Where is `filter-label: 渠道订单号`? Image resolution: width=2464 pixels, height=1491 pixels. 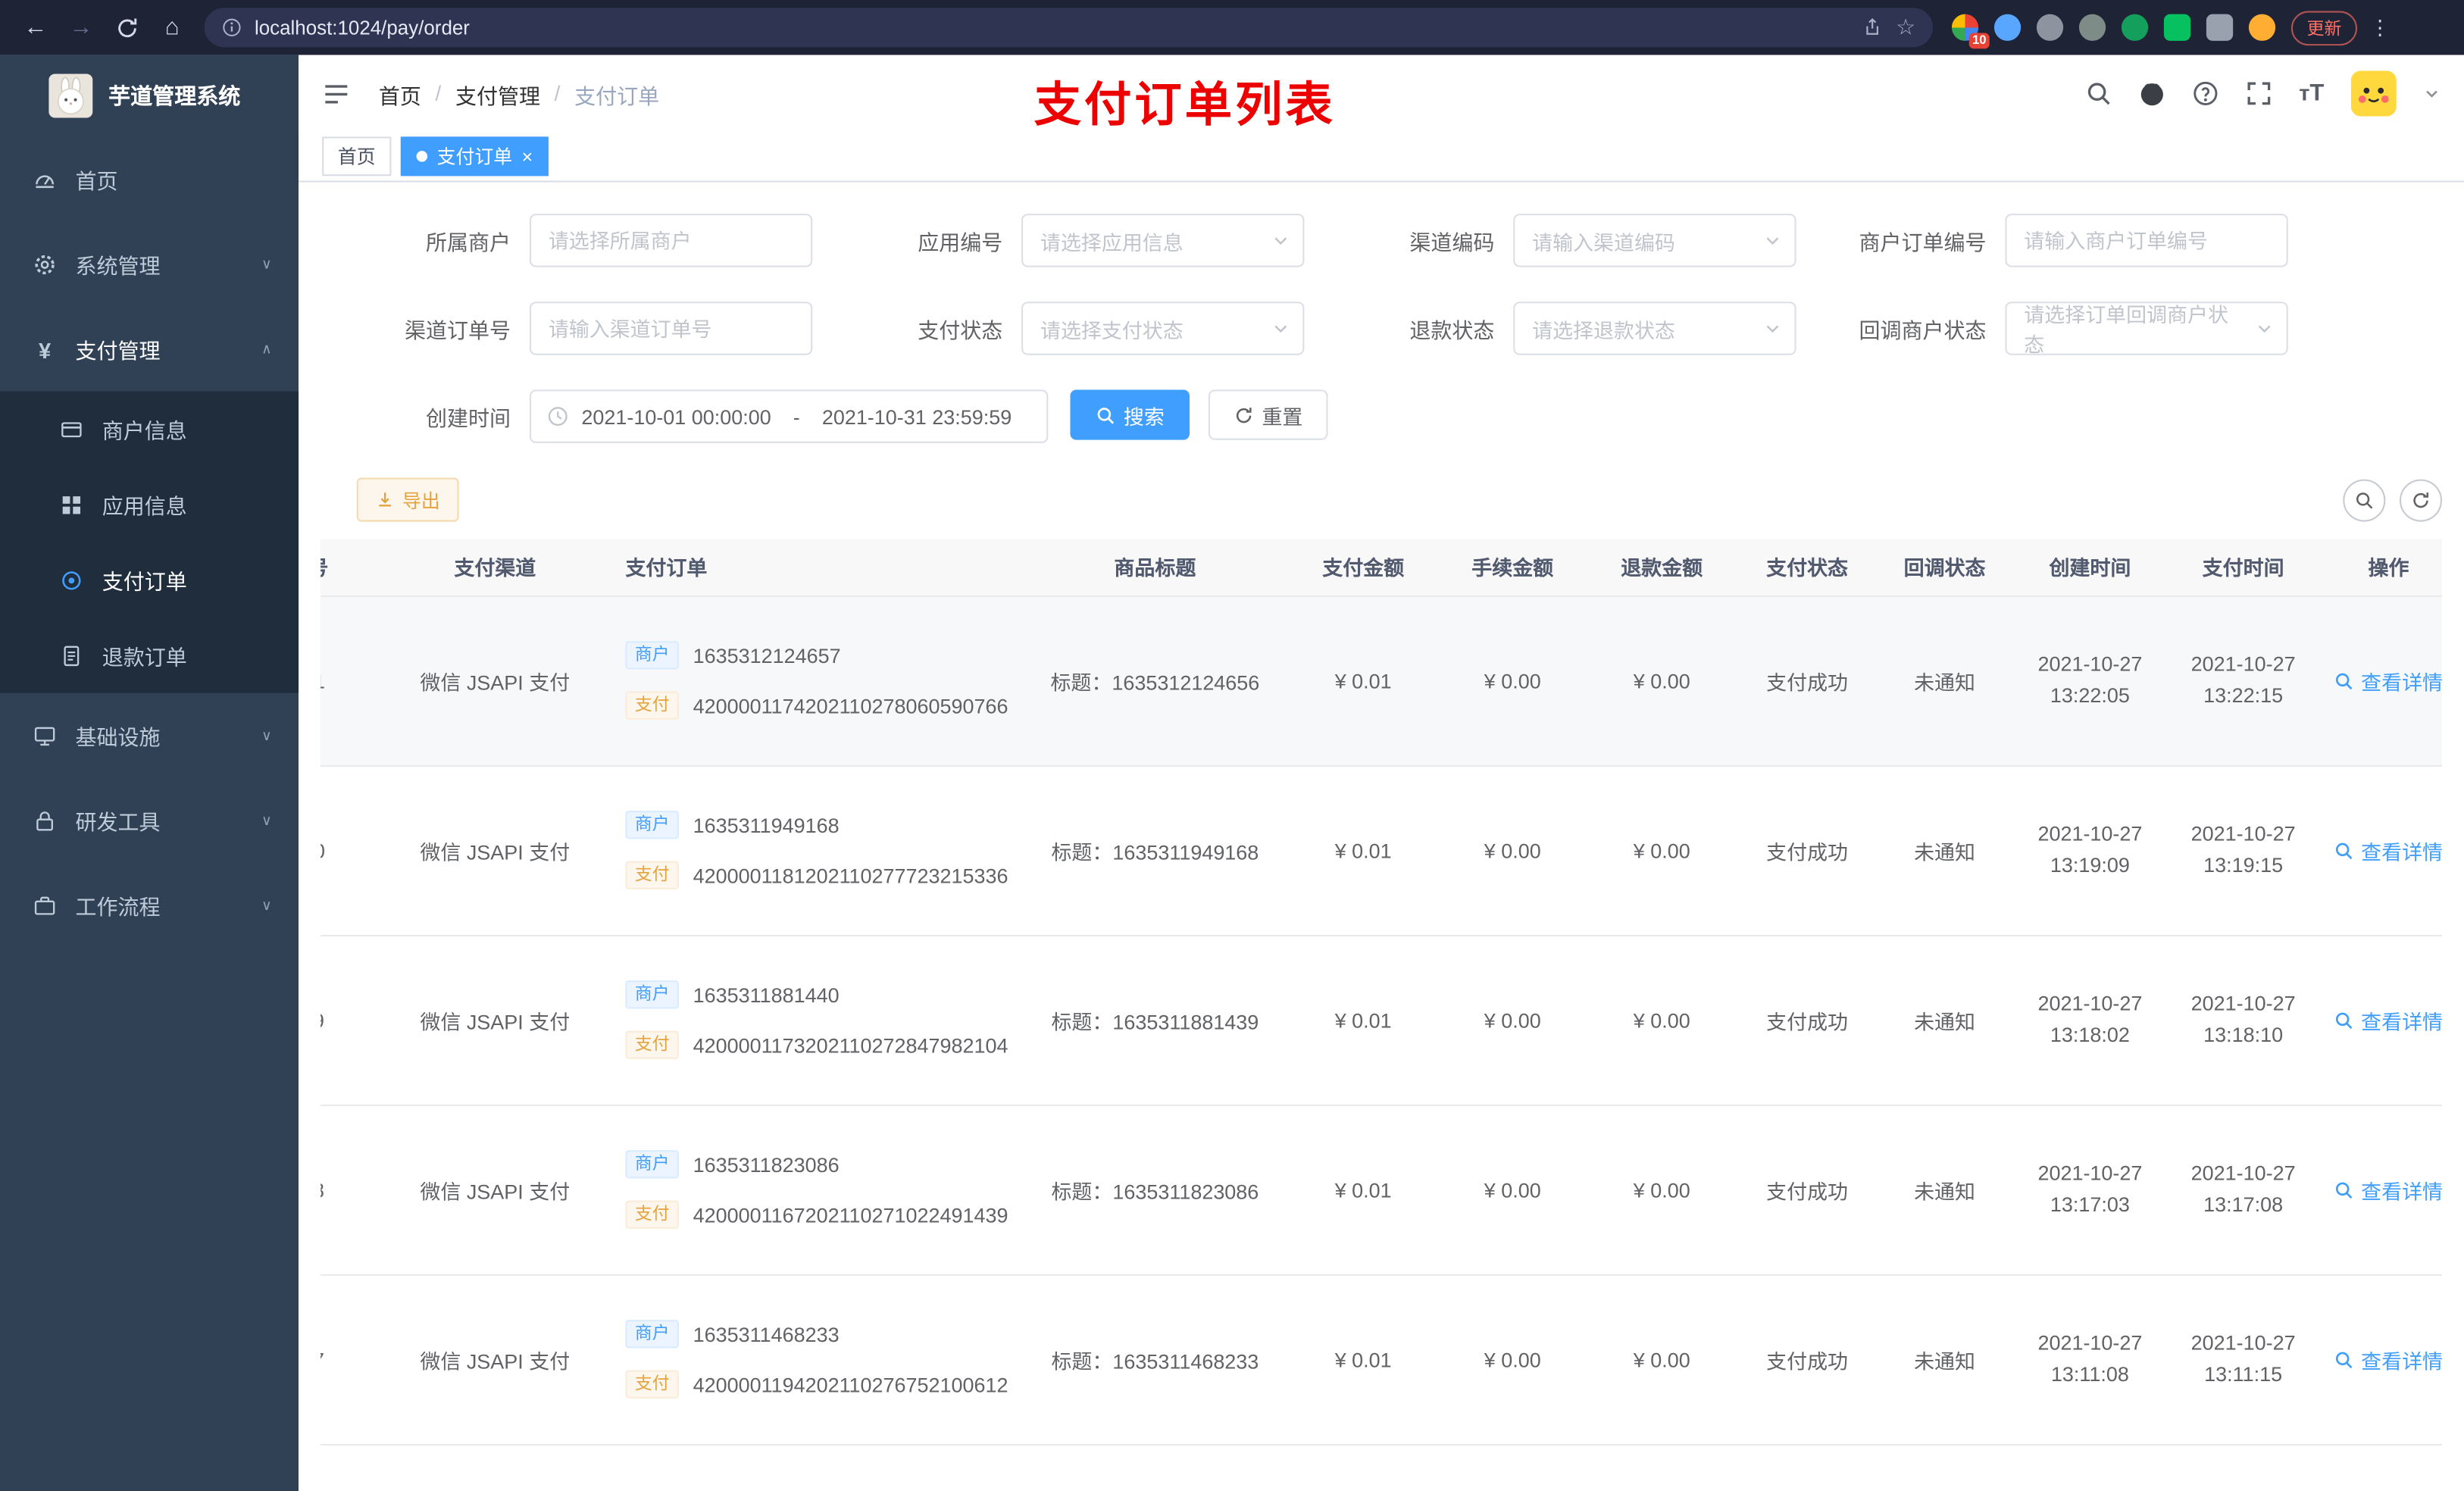
filter-label: 渠道订单号 is located at coordinates (458, 331).